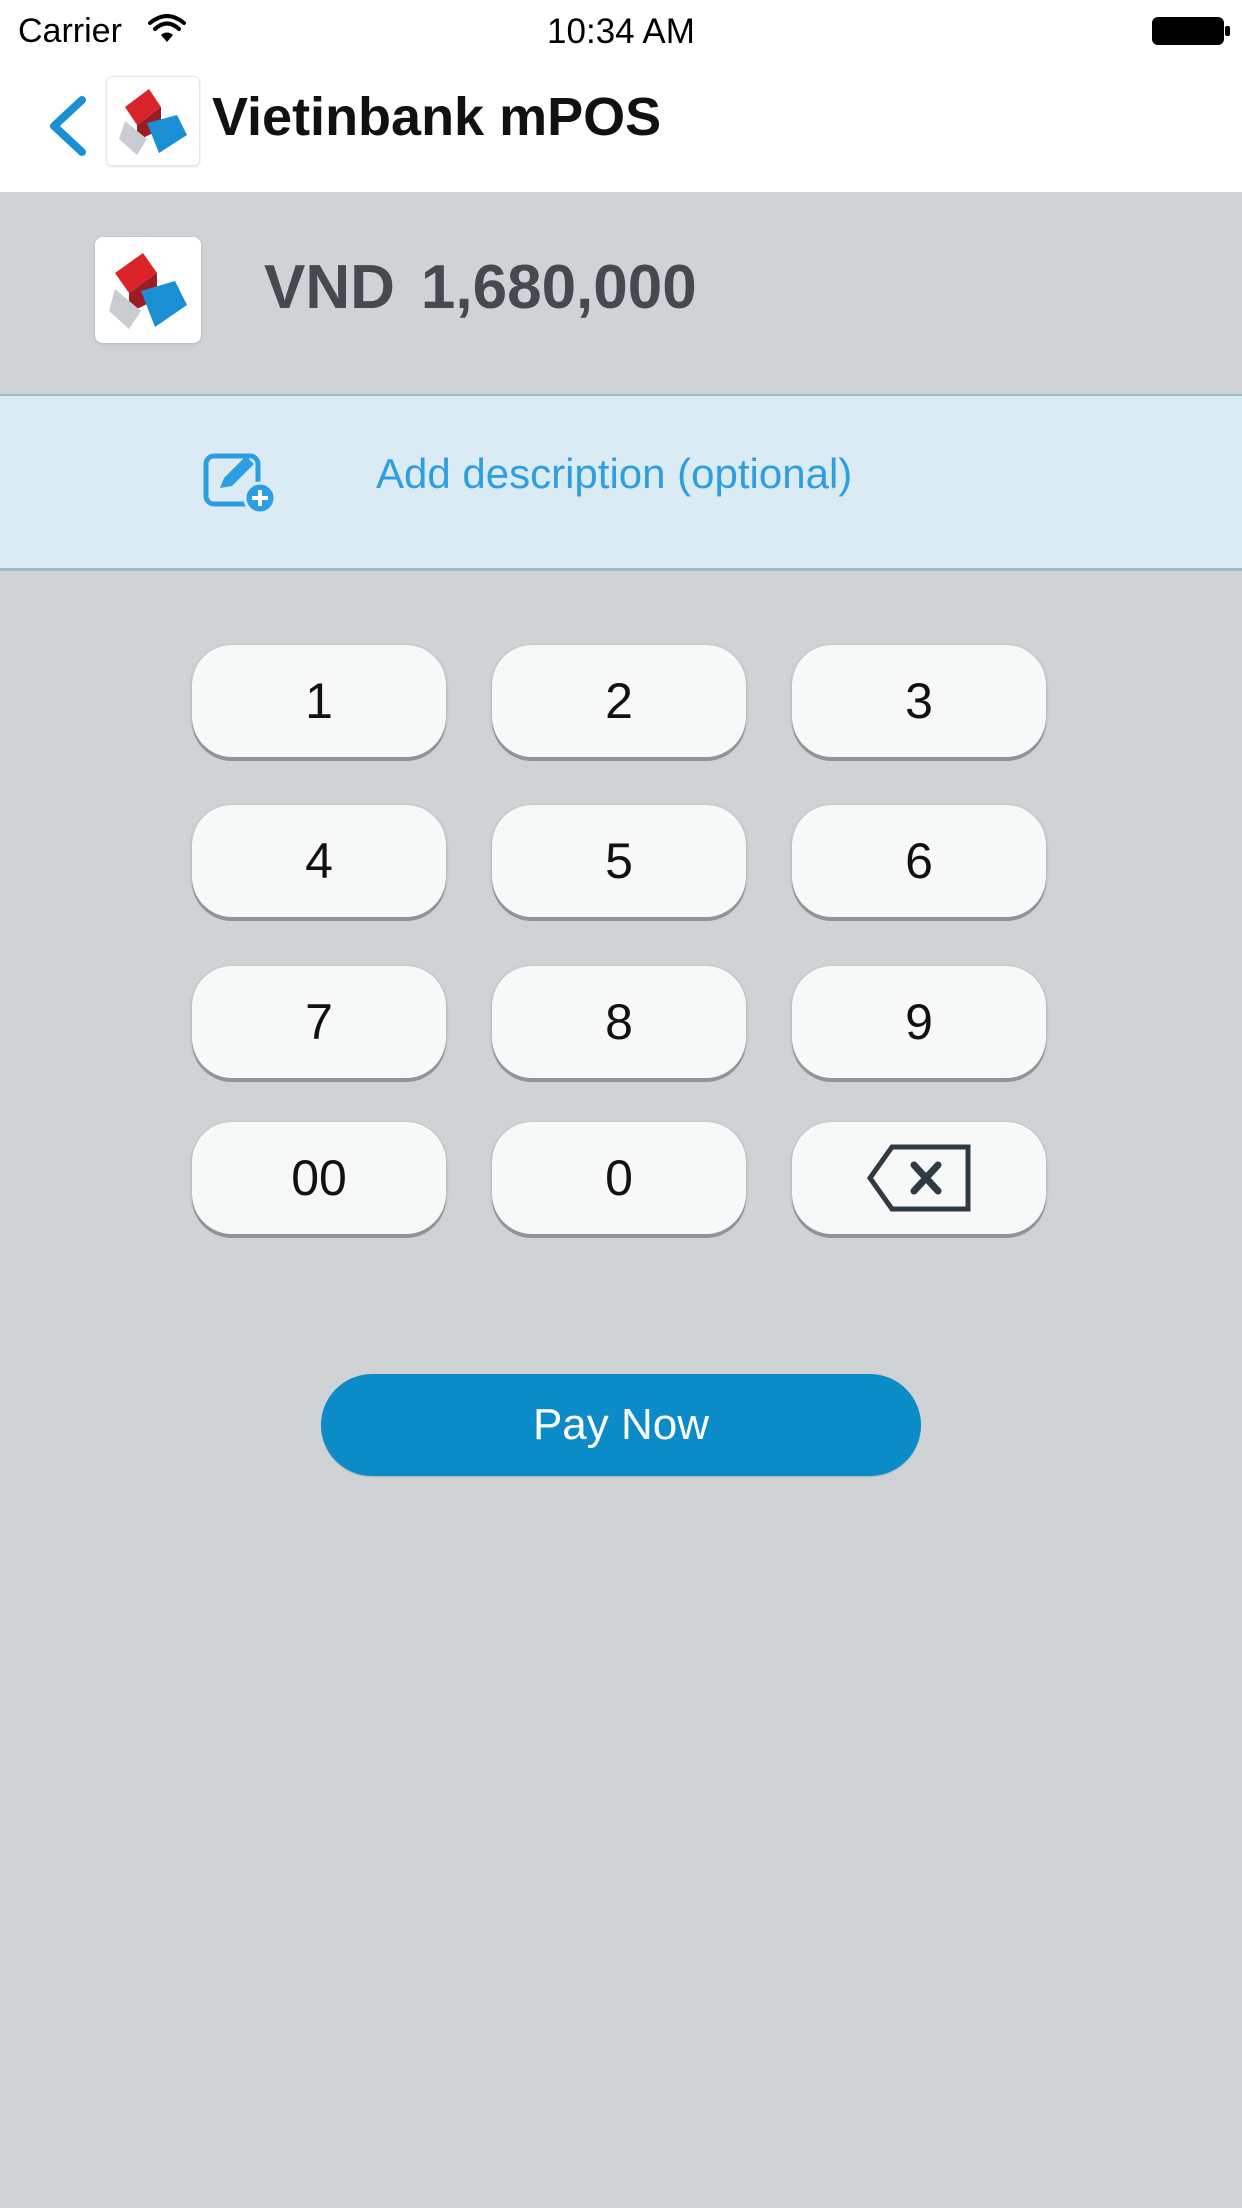 This screenshot has width=1242, height=2208. What do you see at coordinates (619, 1022) in the screenshot?
I see `key-8: 8` at bounding box center [619, 1022].